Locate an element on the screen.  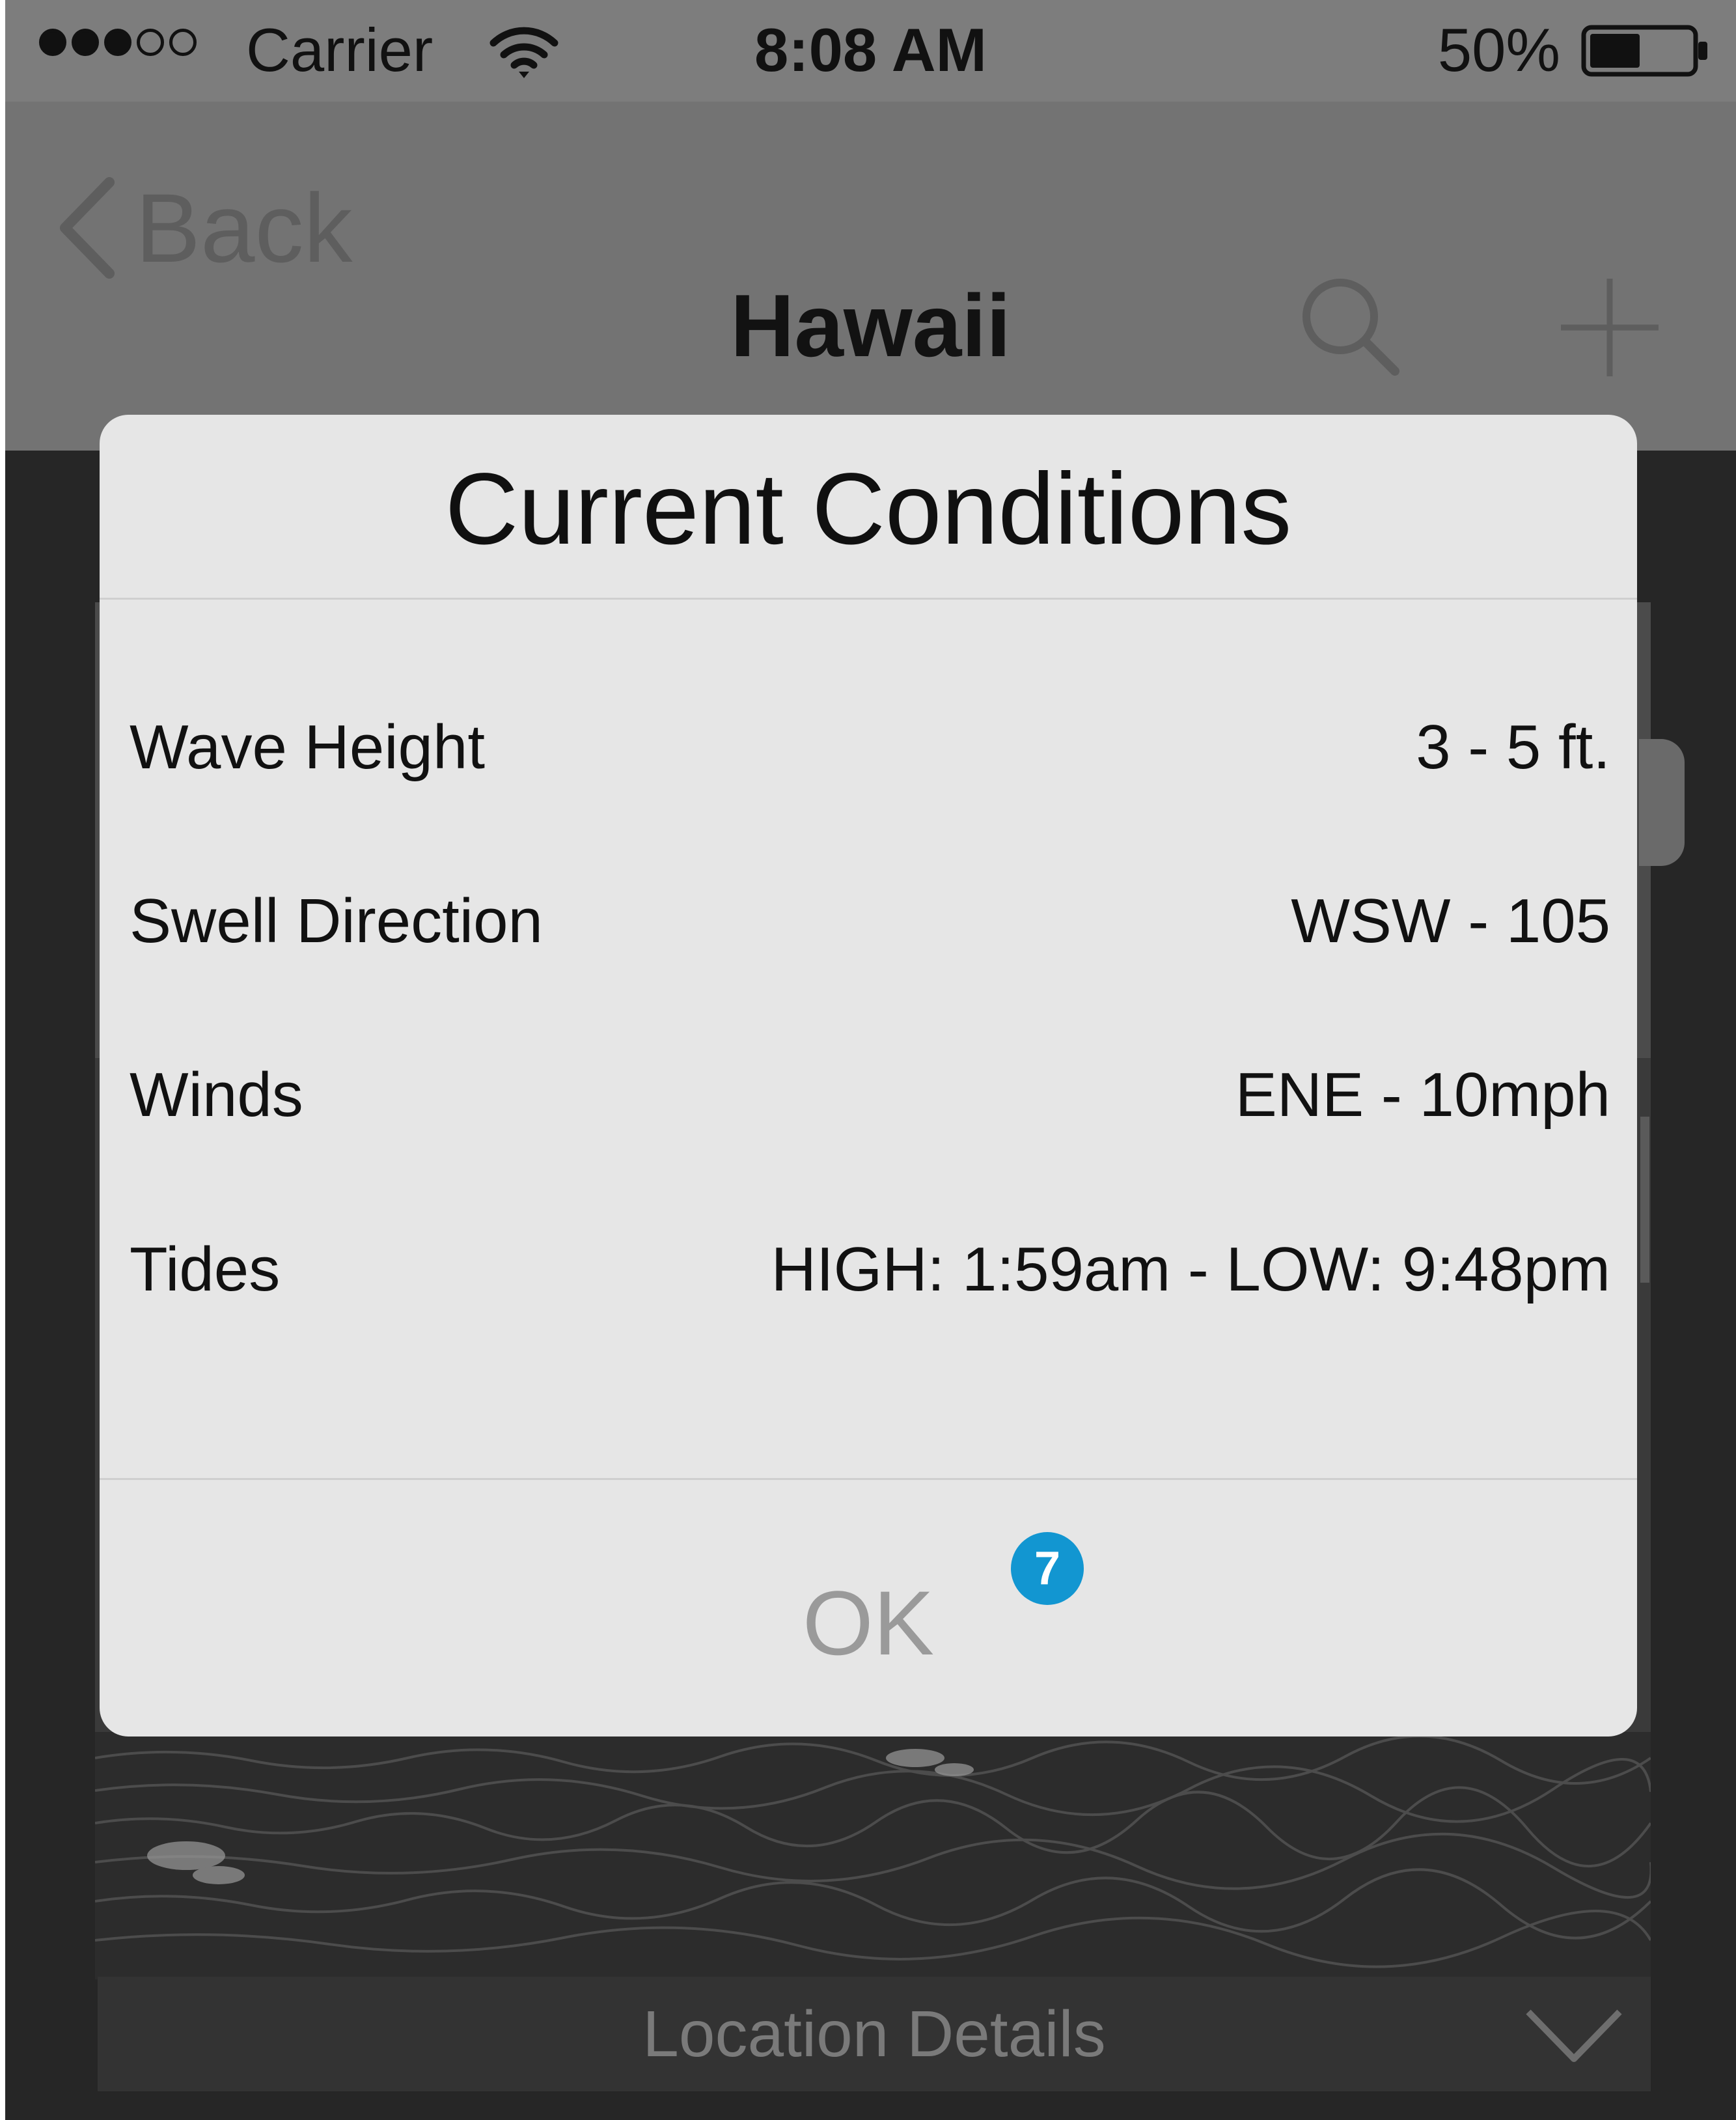
plus-icon is located at coordinates (1609, 328).